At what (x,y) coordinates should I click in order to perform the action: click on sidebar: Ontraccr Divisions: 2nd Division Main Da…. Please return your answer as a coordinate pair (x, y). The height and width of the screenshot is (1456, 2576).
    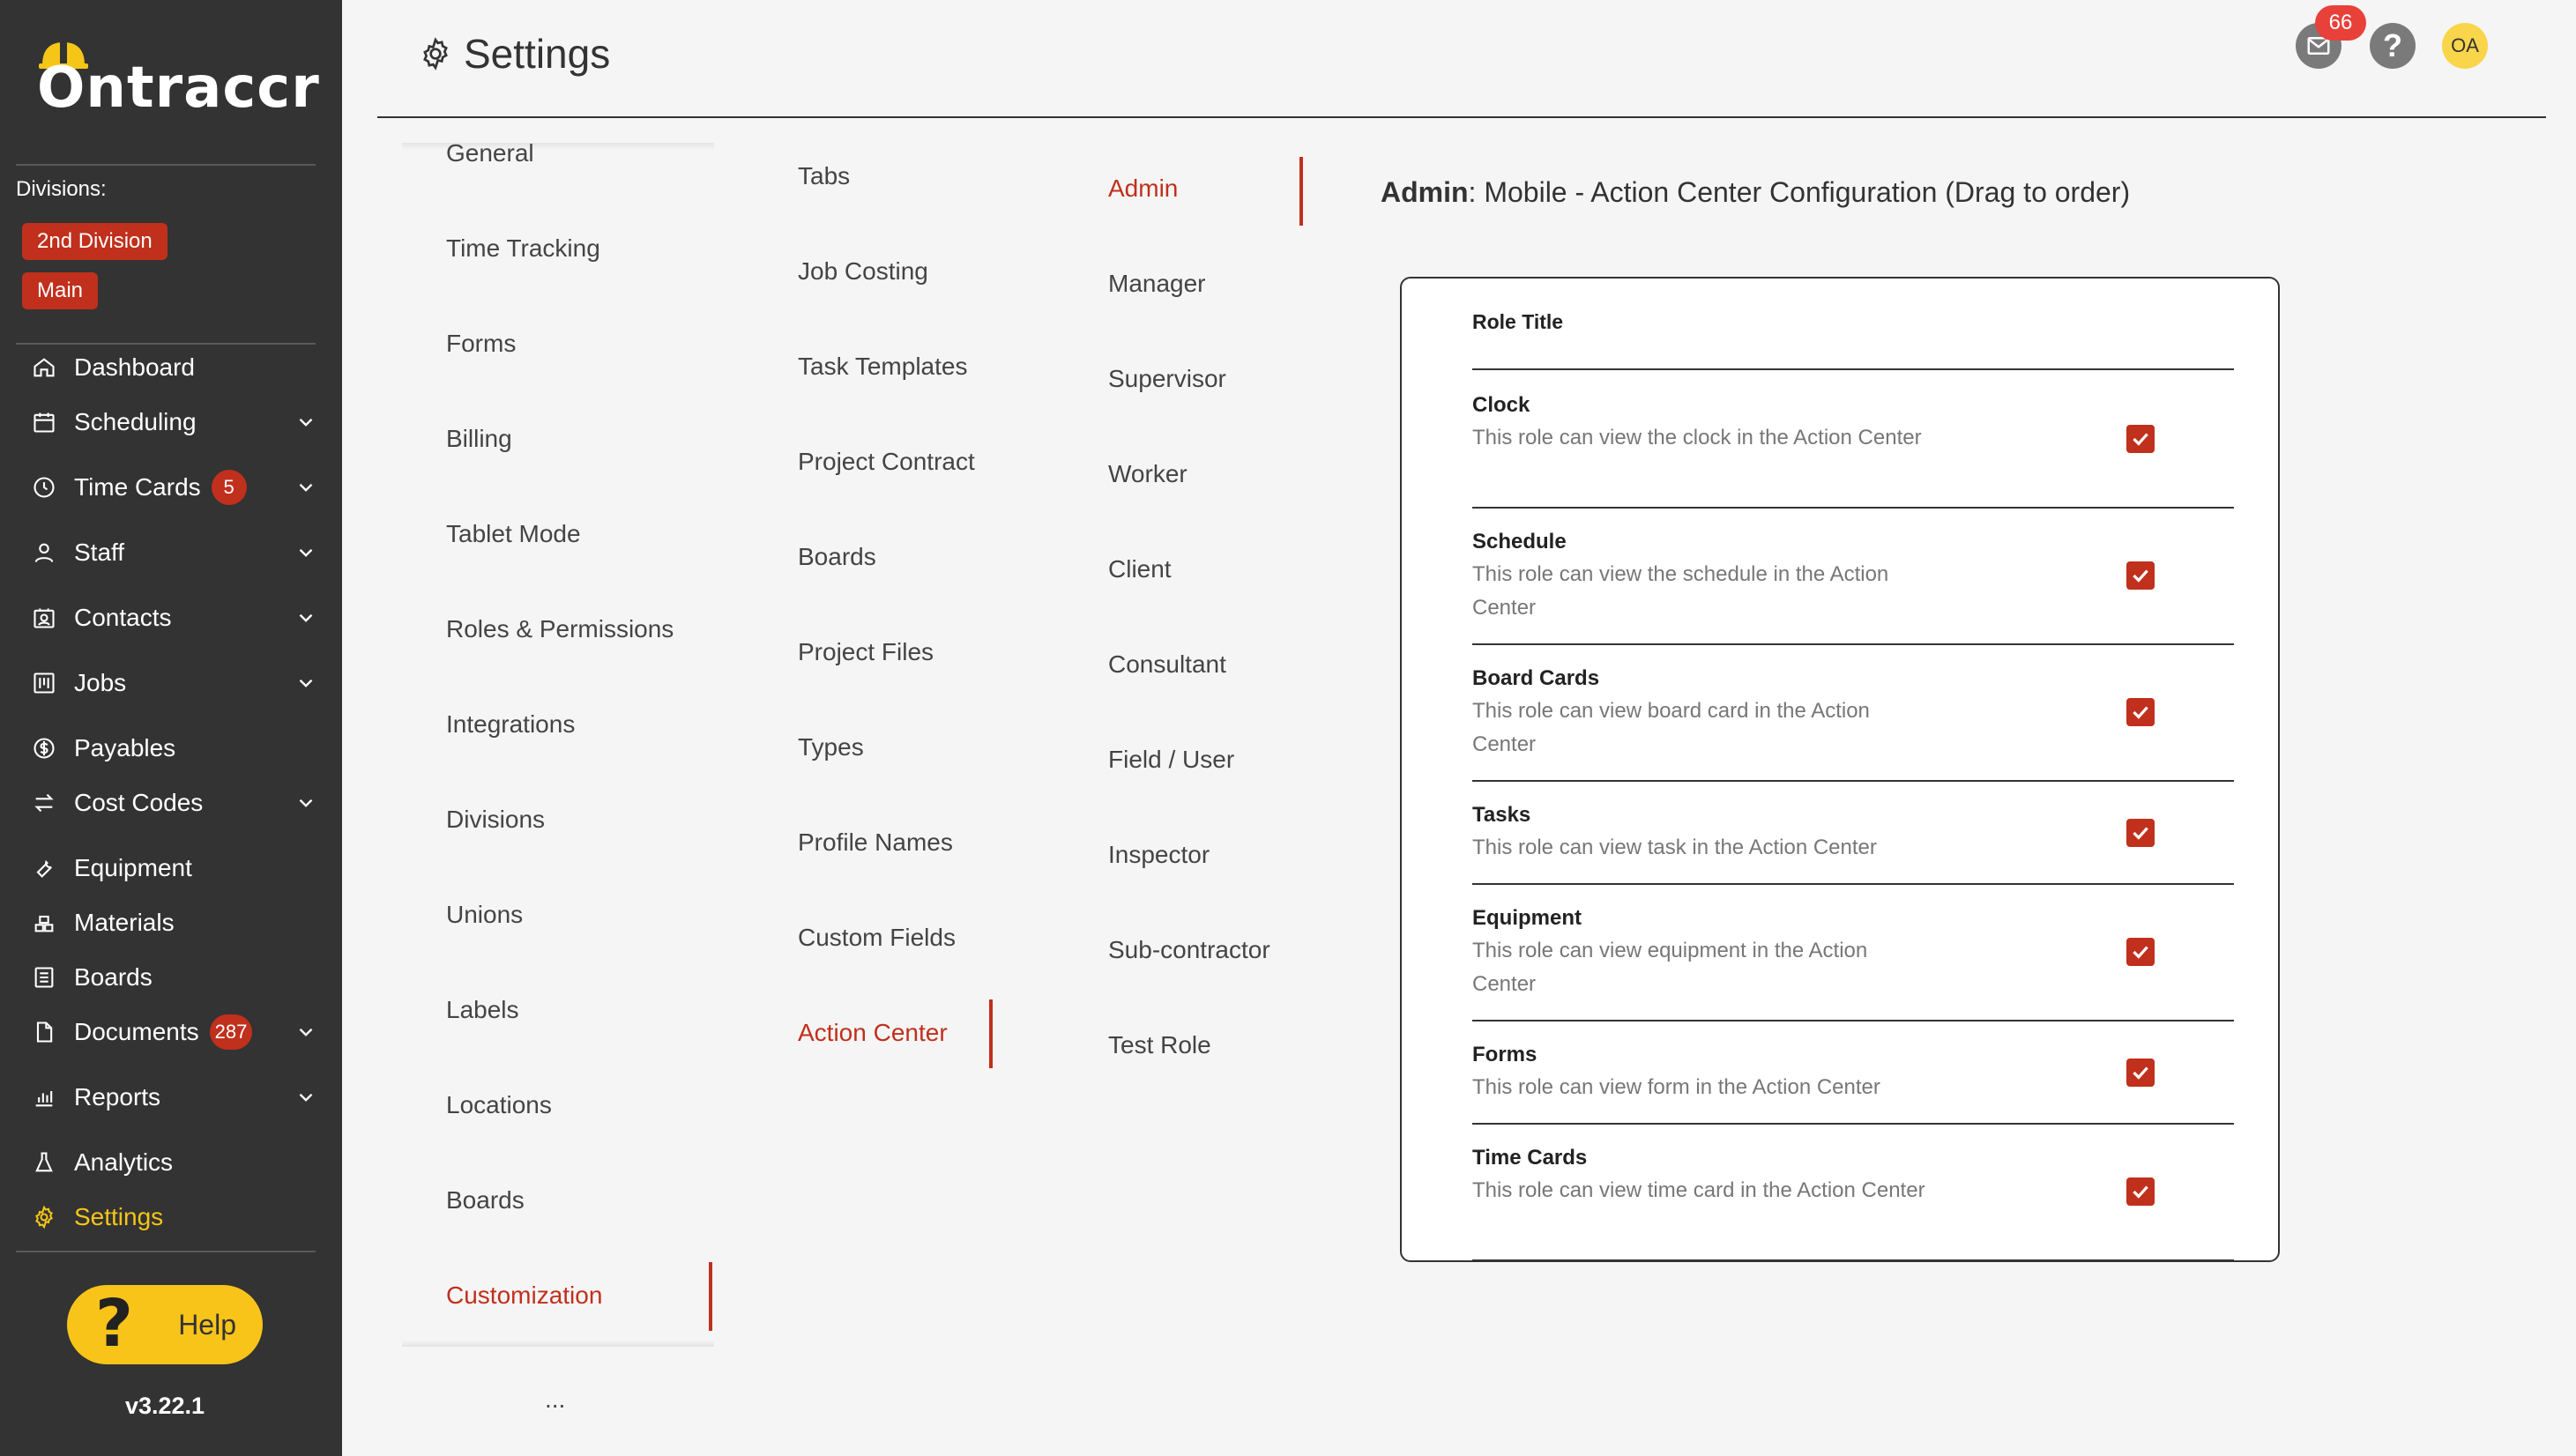
    Looking at the image, I should click on (171, 728).